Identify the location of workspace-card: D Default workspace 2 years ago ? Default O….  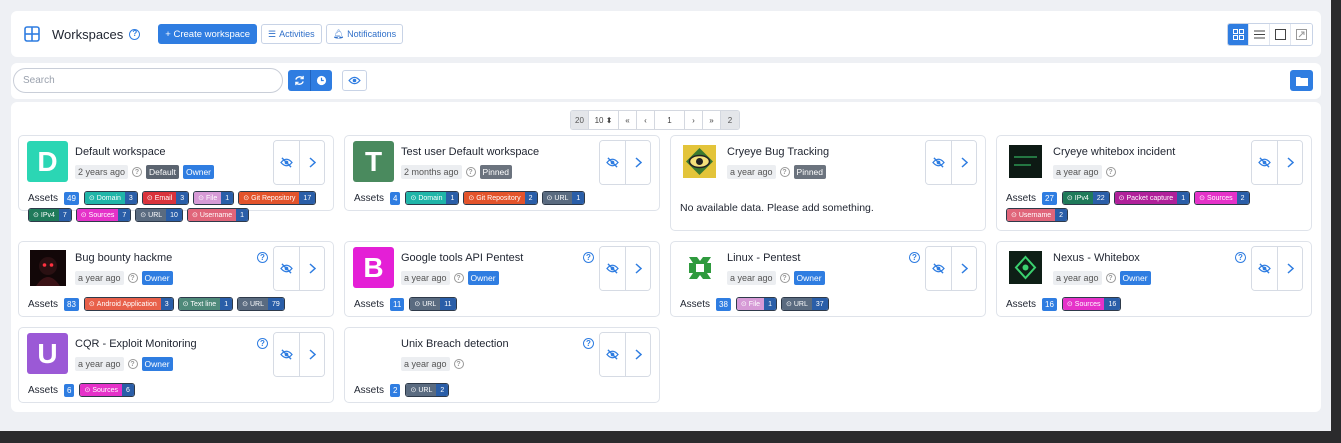
(176, 178).